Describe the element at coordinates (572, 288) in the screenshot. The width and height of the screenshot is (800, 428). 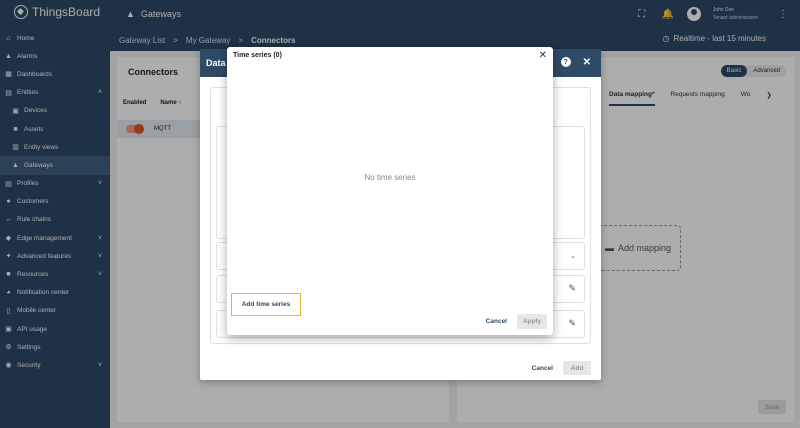
I see `edit-attributes-icon: ✎` at that location.